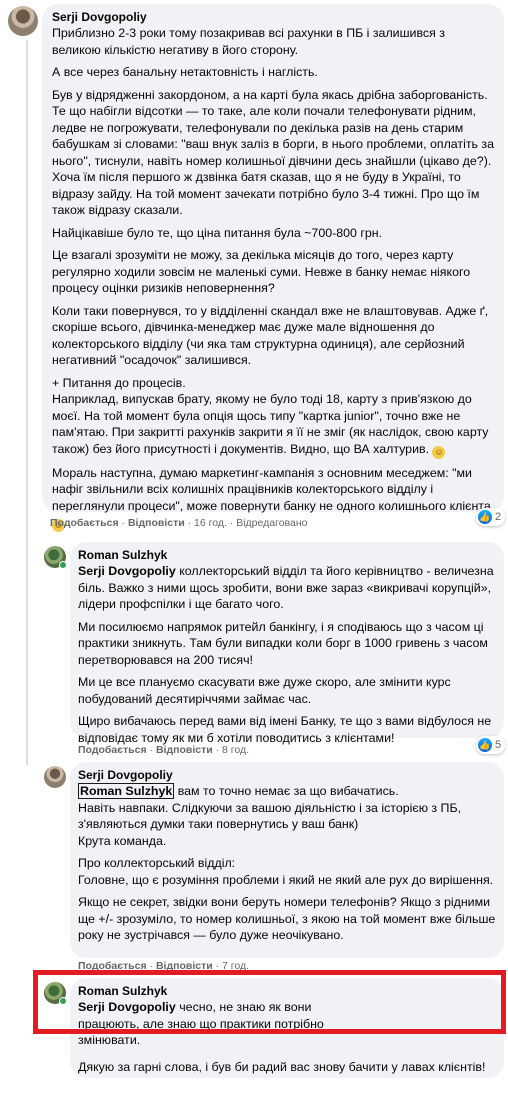 The height and width of the screenshot is (1096, 508). What do you see at coordinates (498, 516) in the screenshot?
I see `reaction-number: 2` at bounding box center [498, 516].